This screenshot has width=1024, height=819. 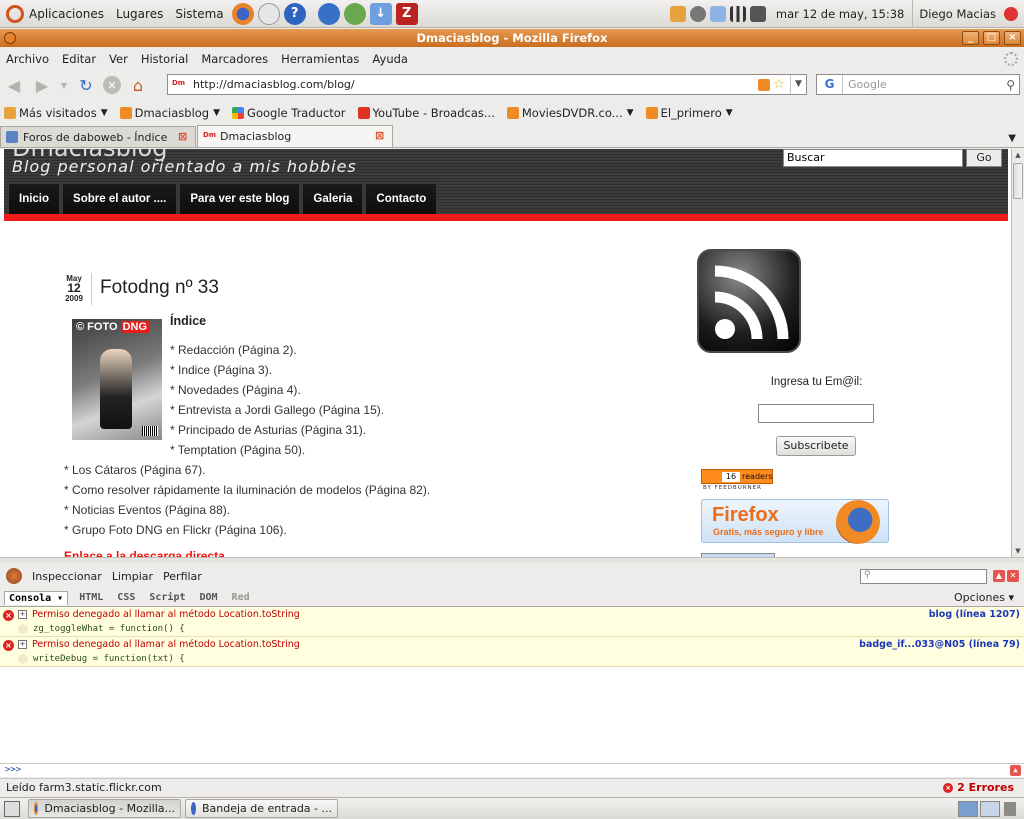 What do you see at coordinates (208, 597) in the screenshot?
I see `tab-dom: DOM` at bounding box center [208, 597].